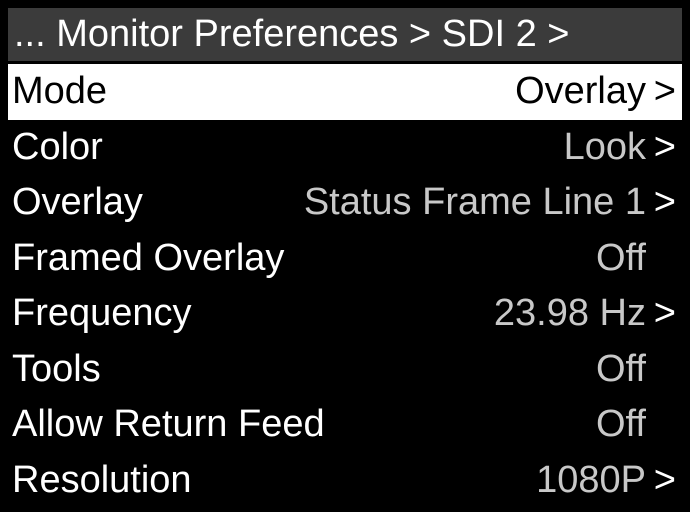 Image resolution: width=690 pixels, height=512 pixels. Describe the element at coordinates (345, 370) in the screenshot. I see `menu-item-tools: Tools Off` at that location.